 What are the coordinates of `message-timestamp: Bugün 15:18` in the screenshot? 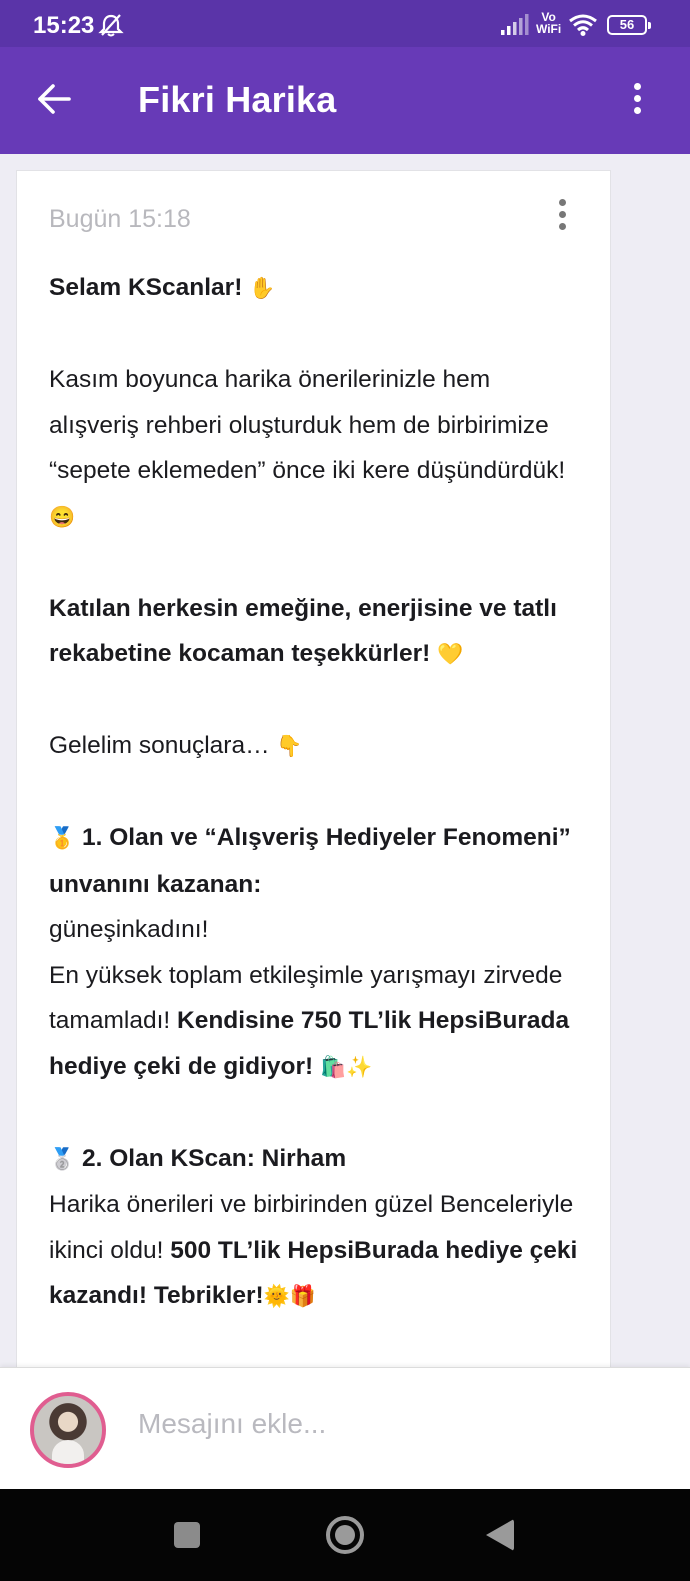 It's located at (120, 219).